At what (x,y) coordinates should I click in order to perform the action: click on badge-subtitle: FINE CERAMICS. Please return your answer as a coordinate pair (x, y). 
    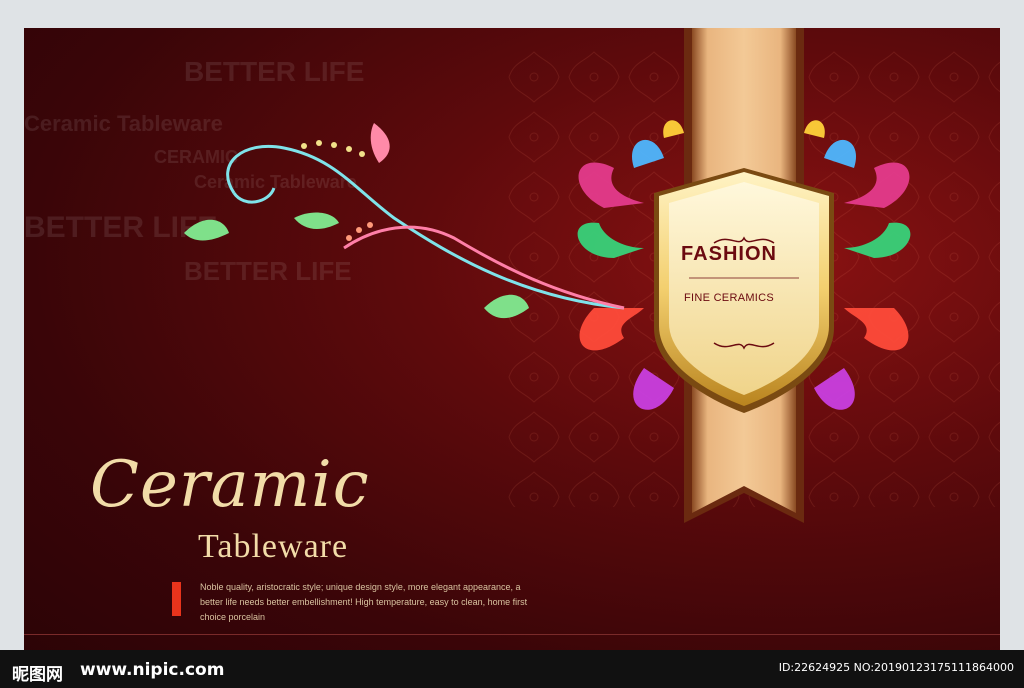
    Looking at the image, I should click on (729, 298).